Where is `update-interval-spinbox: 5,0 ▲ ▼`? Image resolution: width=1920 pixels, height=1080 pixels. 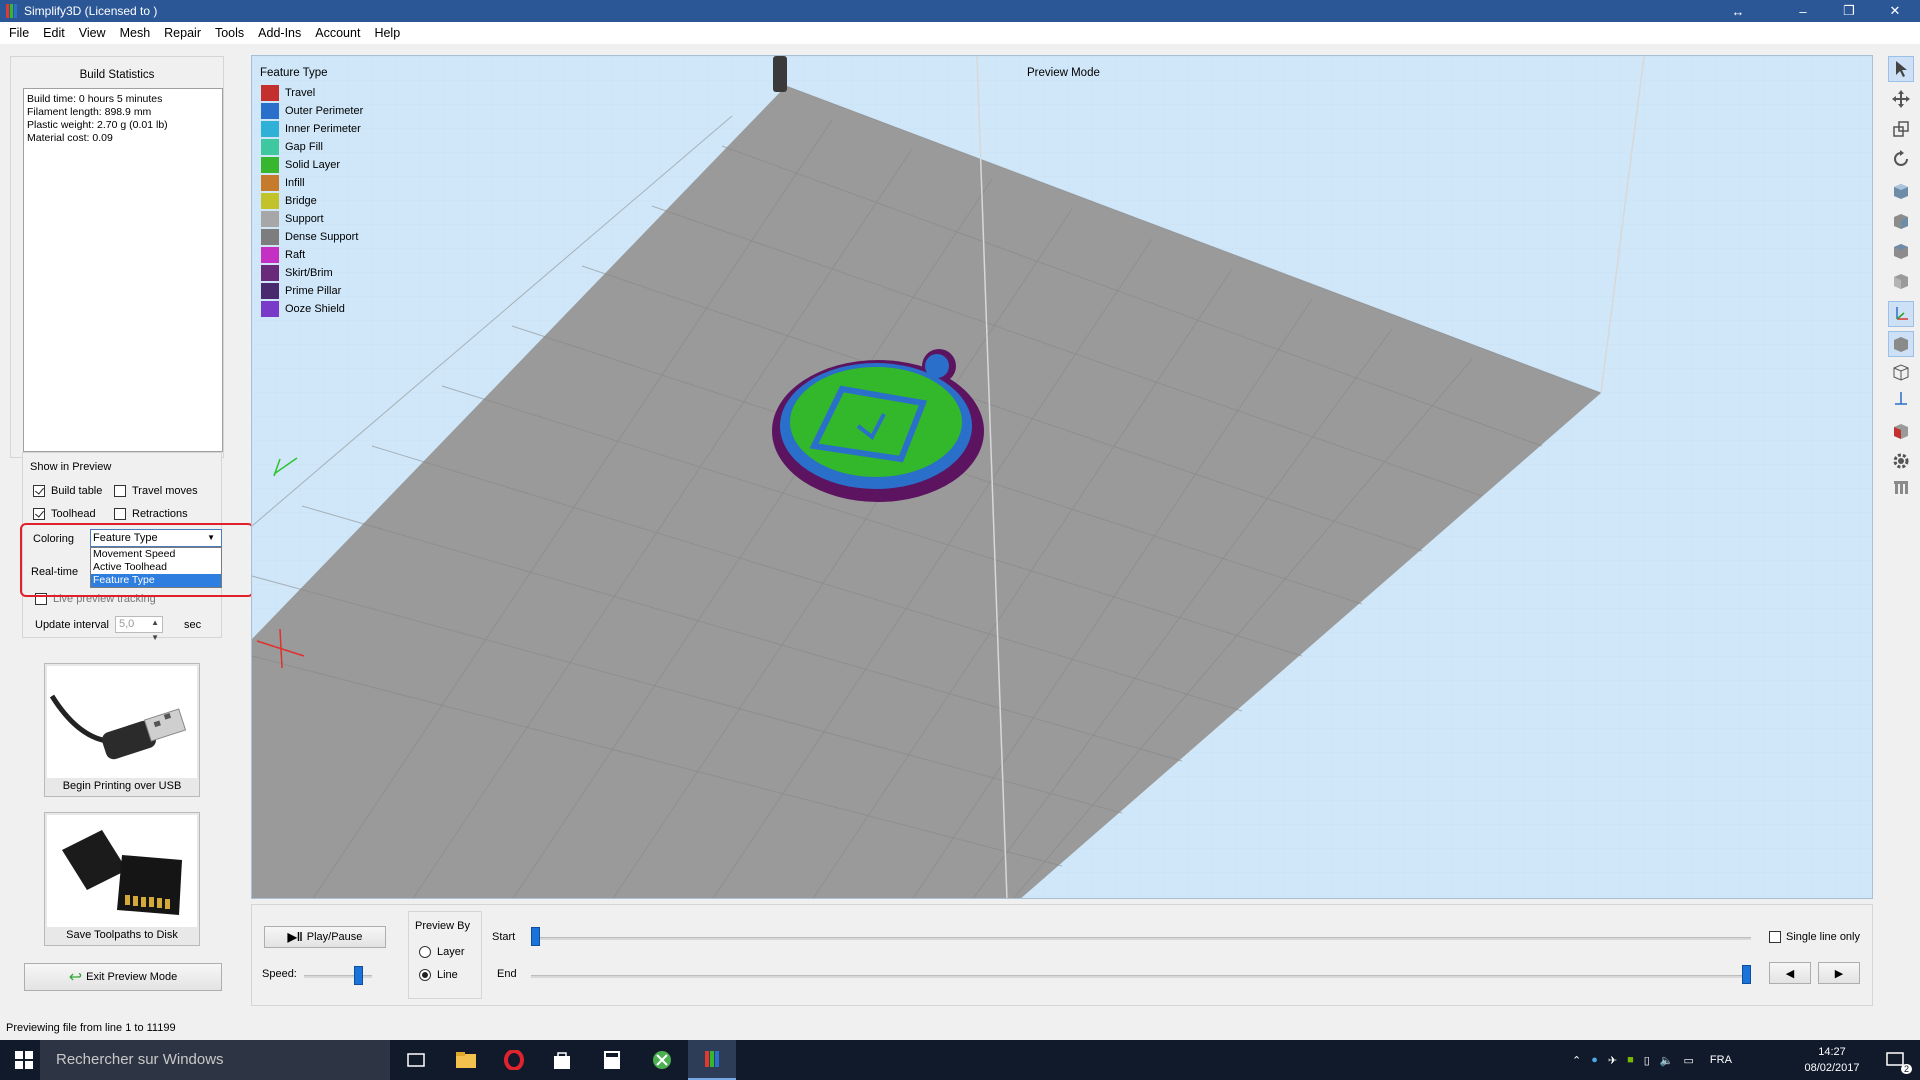
update-interval-spinbox: 5,0 ▲ ▼ is located at coordinates (139, 629).